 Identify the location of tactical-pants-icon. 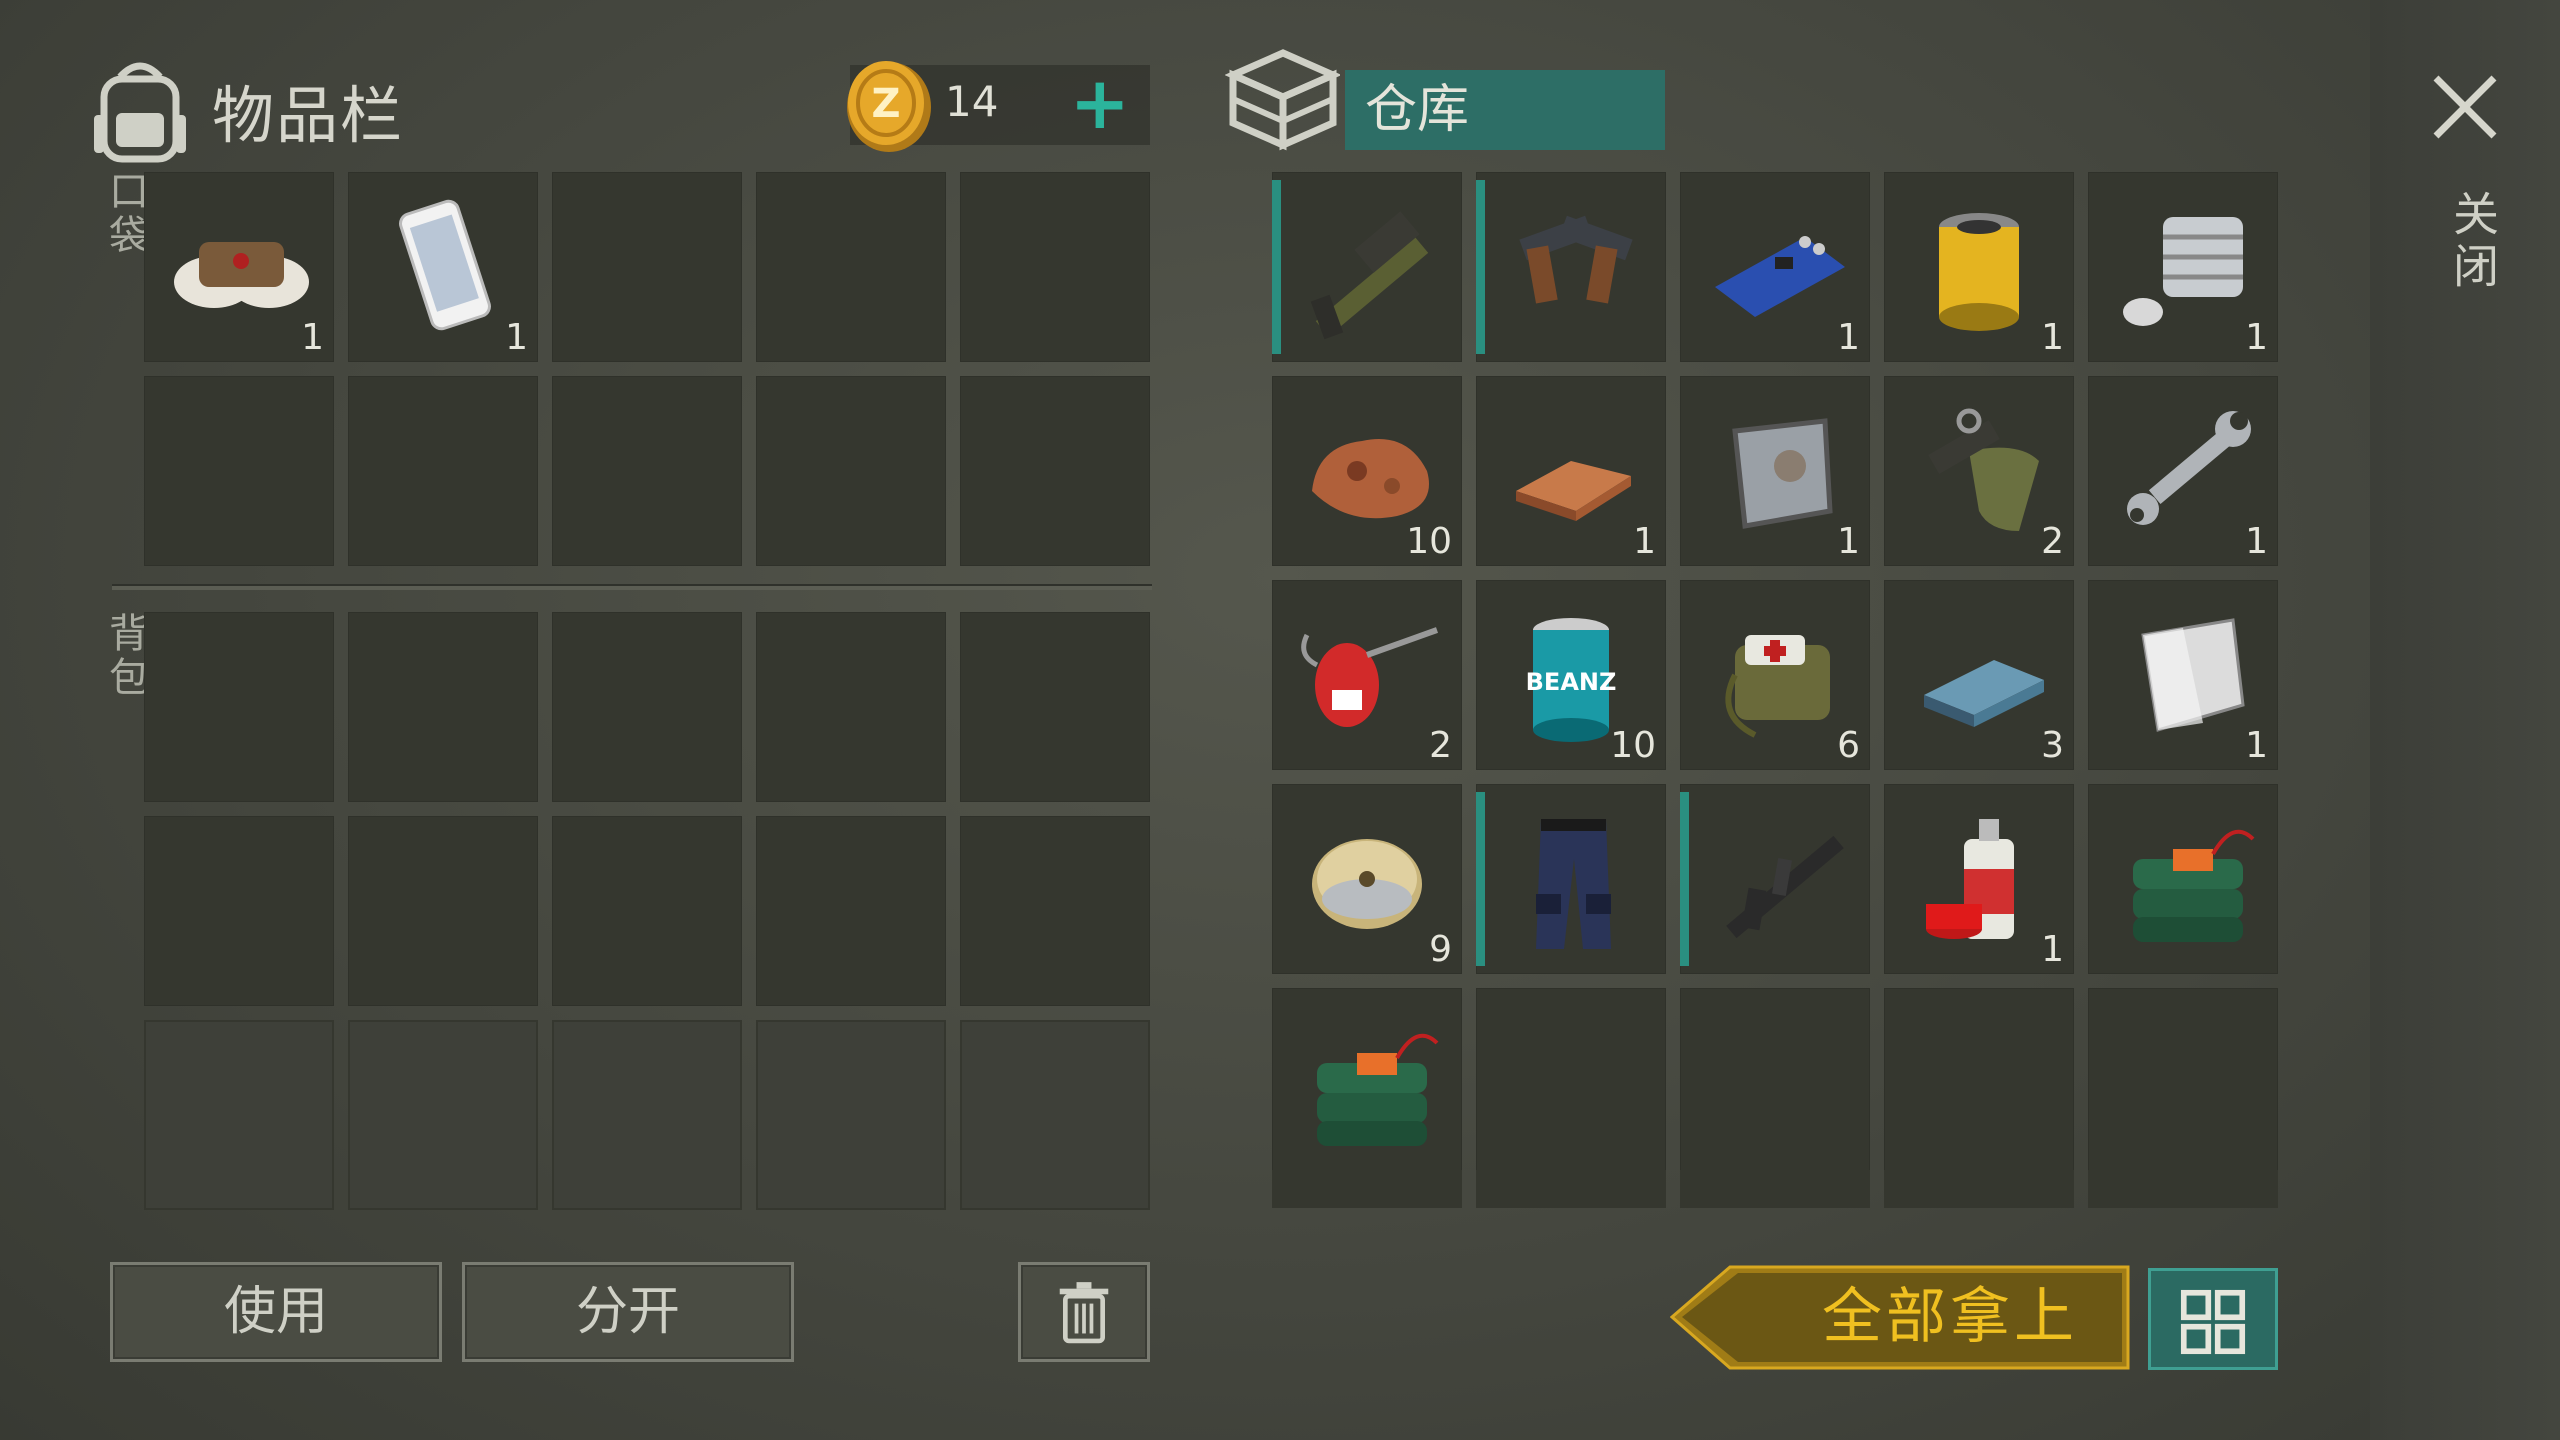
(1573, 884).